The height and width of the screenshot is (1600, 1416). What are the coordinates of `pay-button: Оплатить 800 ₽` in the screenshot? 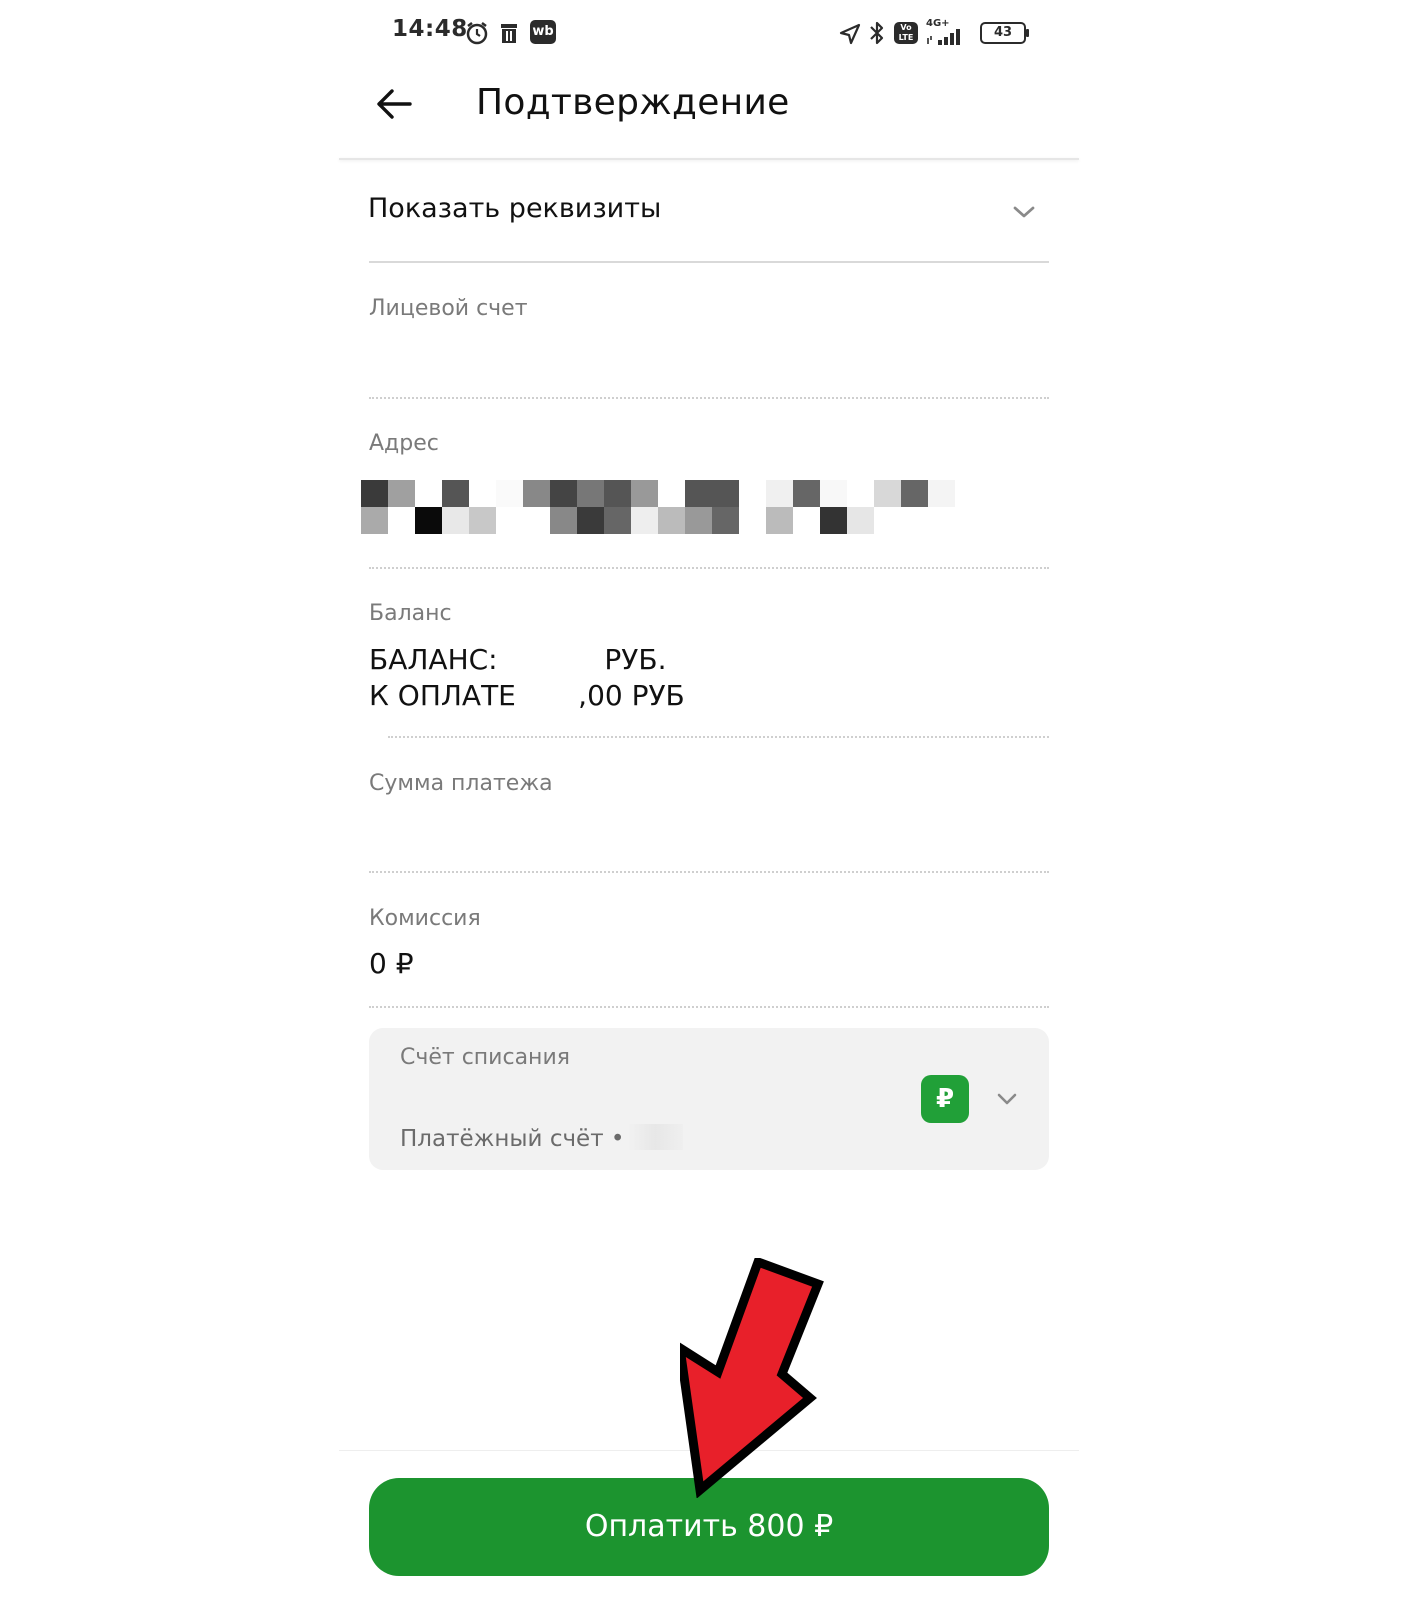 It's located at (709, 1527).